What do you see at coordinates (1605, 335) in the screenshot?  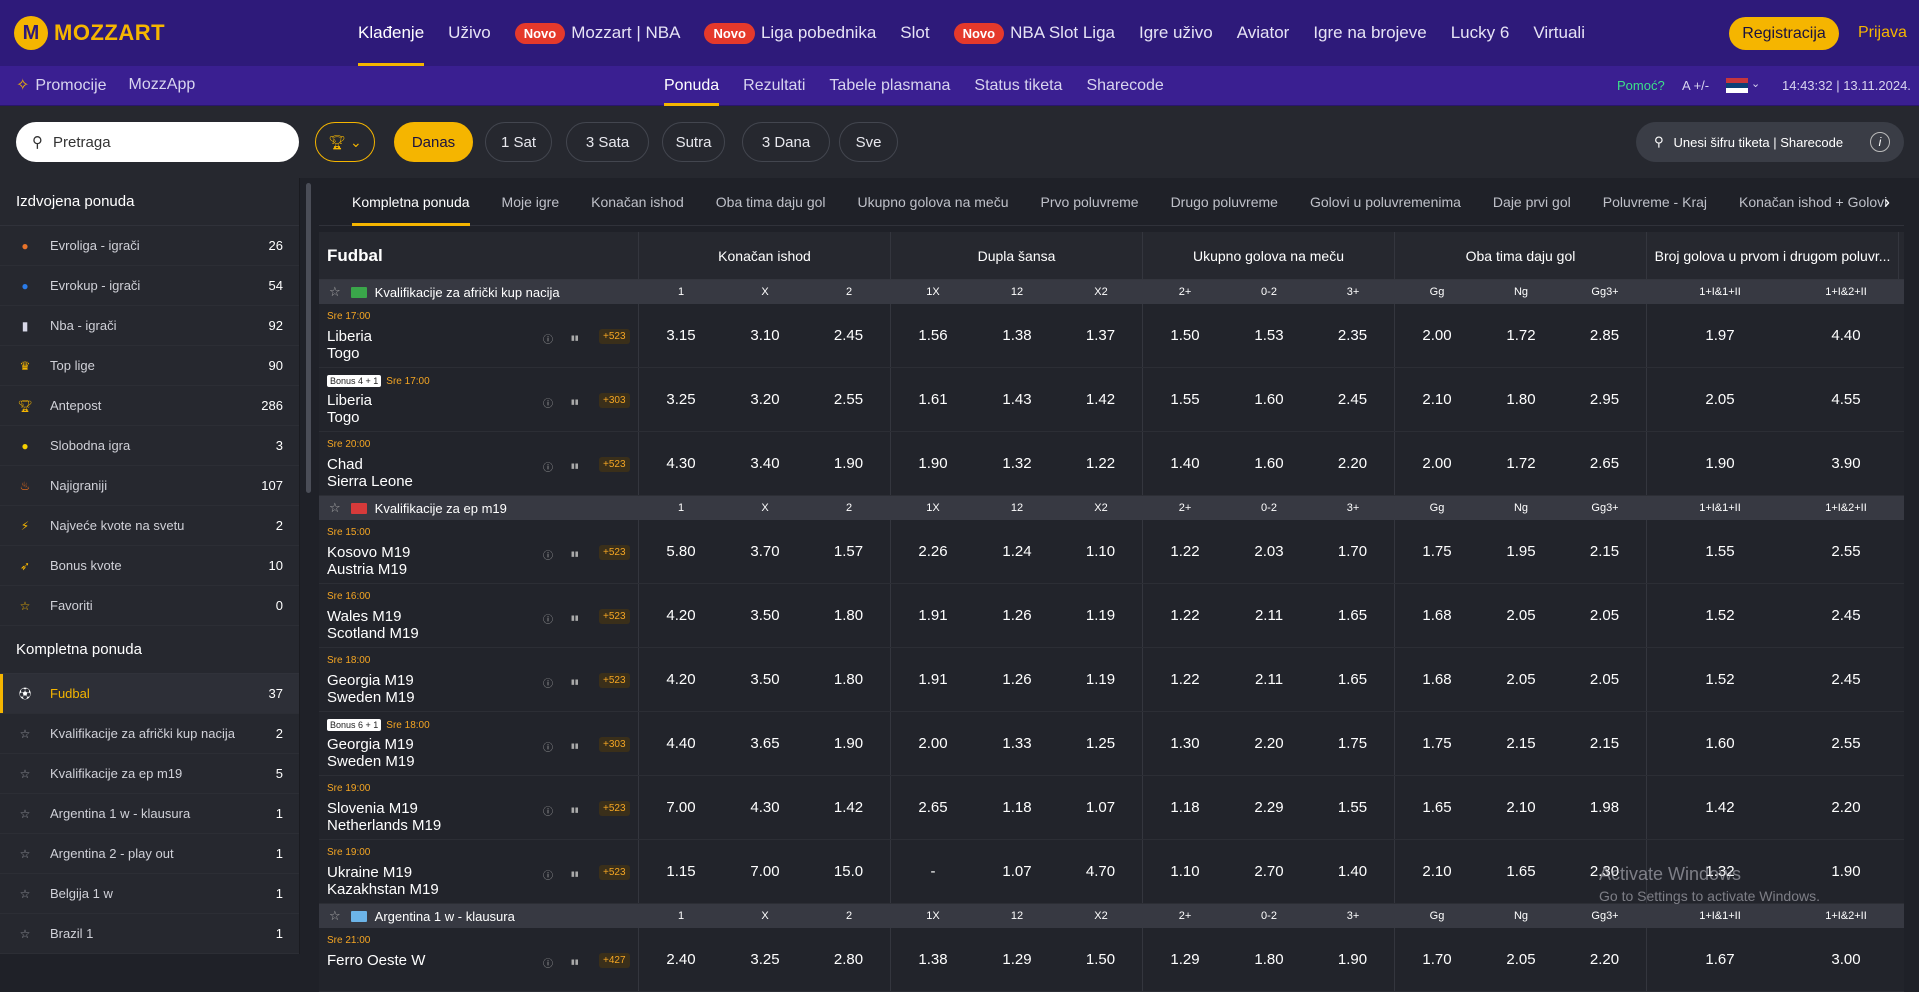 I see `odds-cell: 2.85` at bounding box center [1605, 335].